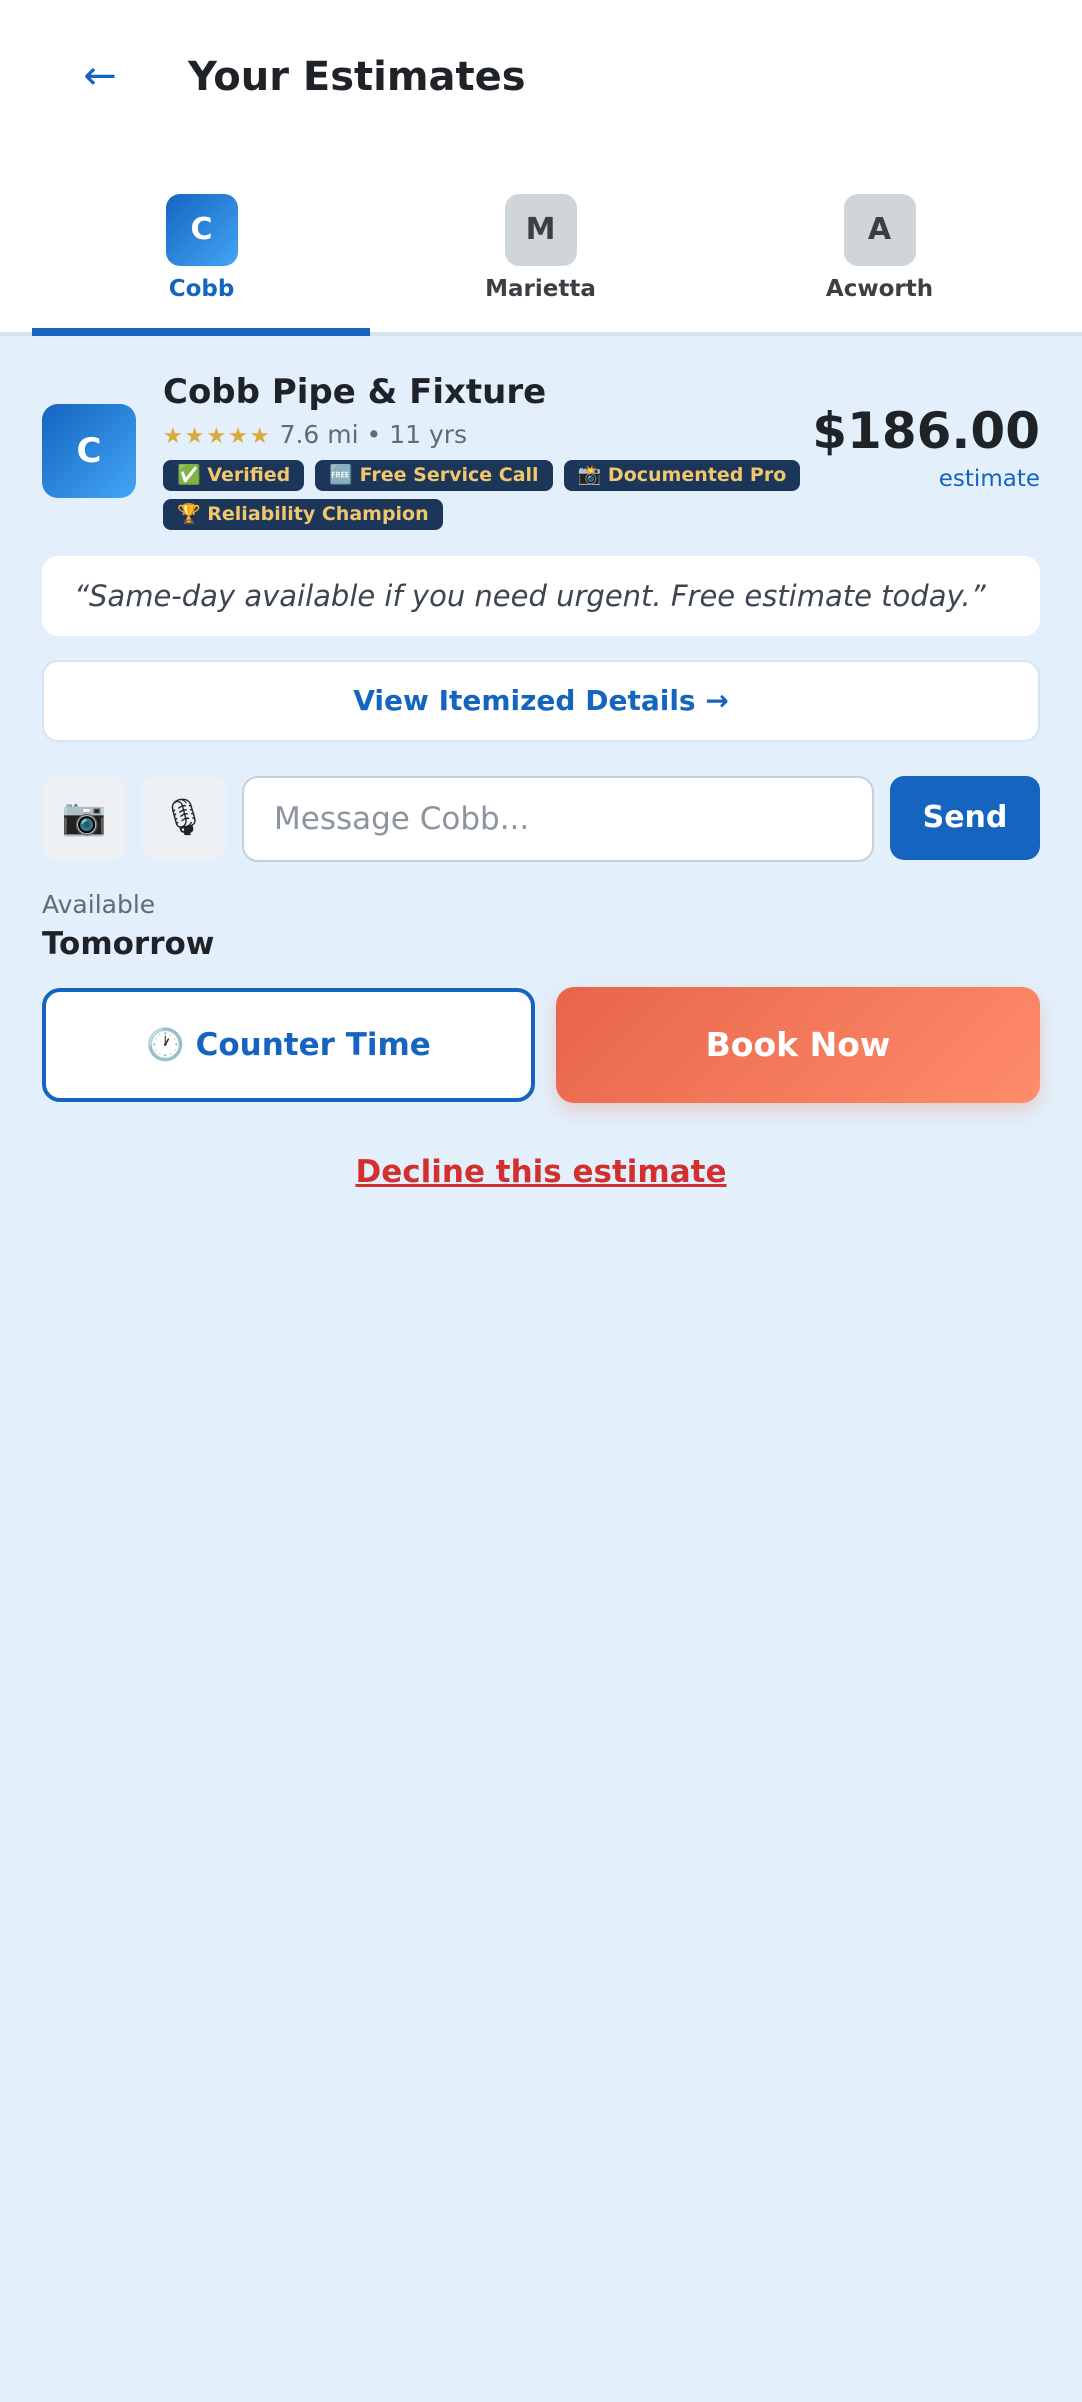  Describe the element at coordinates (926, 431) in the screenshot. I see `price-amount: $186.00` at that location.